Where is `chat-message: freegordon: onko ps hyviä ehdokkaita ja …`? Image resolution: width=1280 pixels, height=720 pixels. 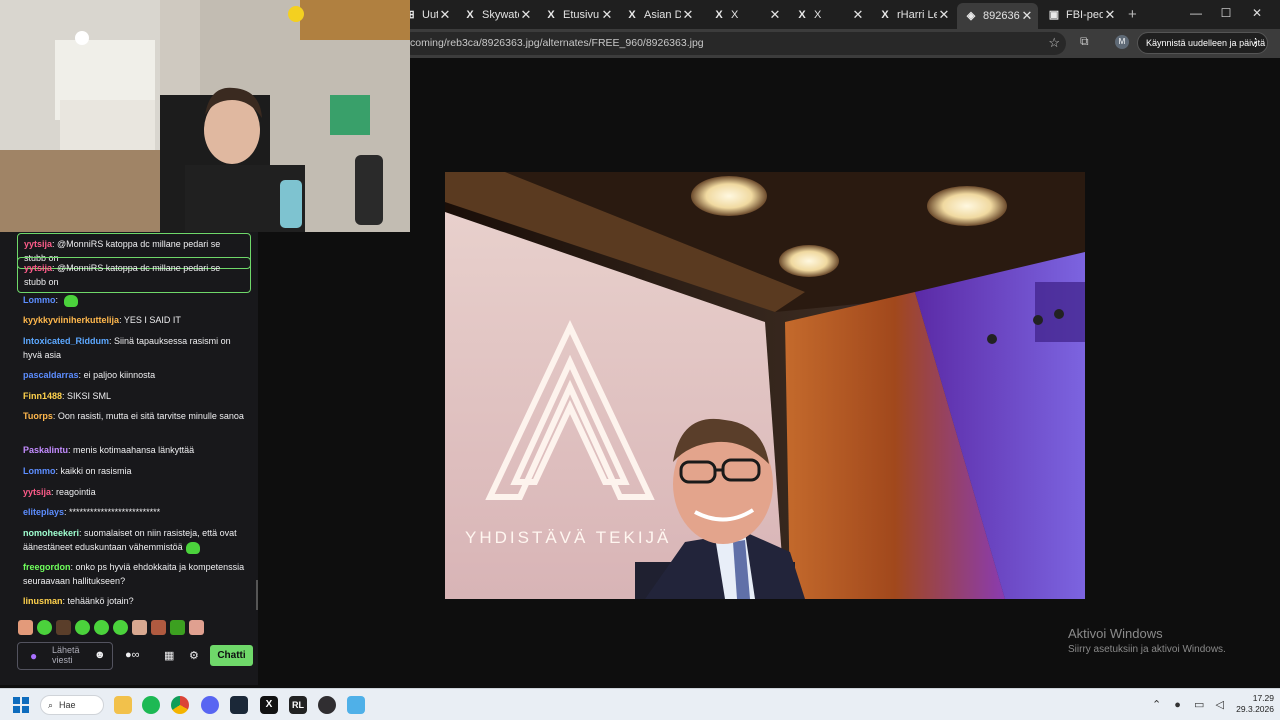
chat-message: freegordon: onko ps hyviä ehdokkaita ja … is located at coordinates (137, 574).